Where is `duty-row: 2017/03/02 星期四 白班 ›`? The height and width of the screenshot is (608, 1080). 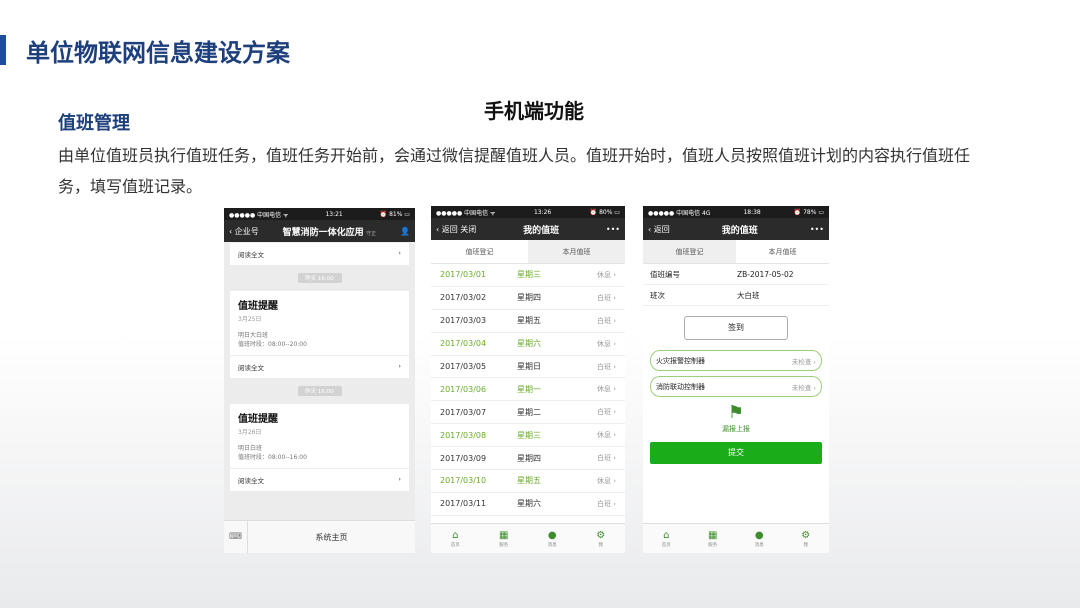
duty-row: 2017/03/02 星期四 白班 › is located at coordinates (528, 298).